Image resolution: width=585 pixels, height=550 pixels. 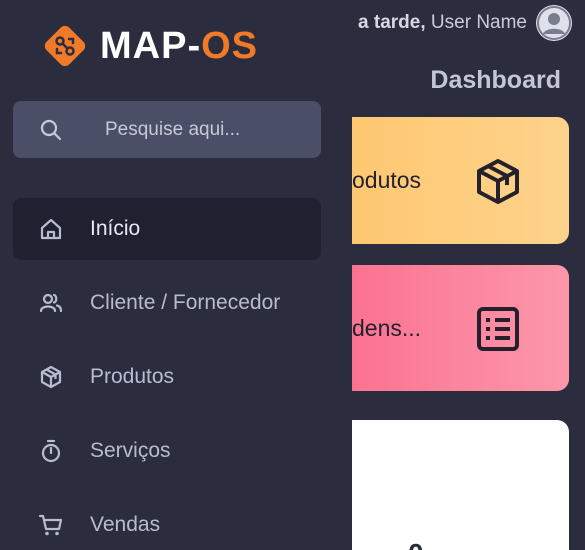 I want to click on sidebar-item-label: Vendas, so click(x=125, y=524).